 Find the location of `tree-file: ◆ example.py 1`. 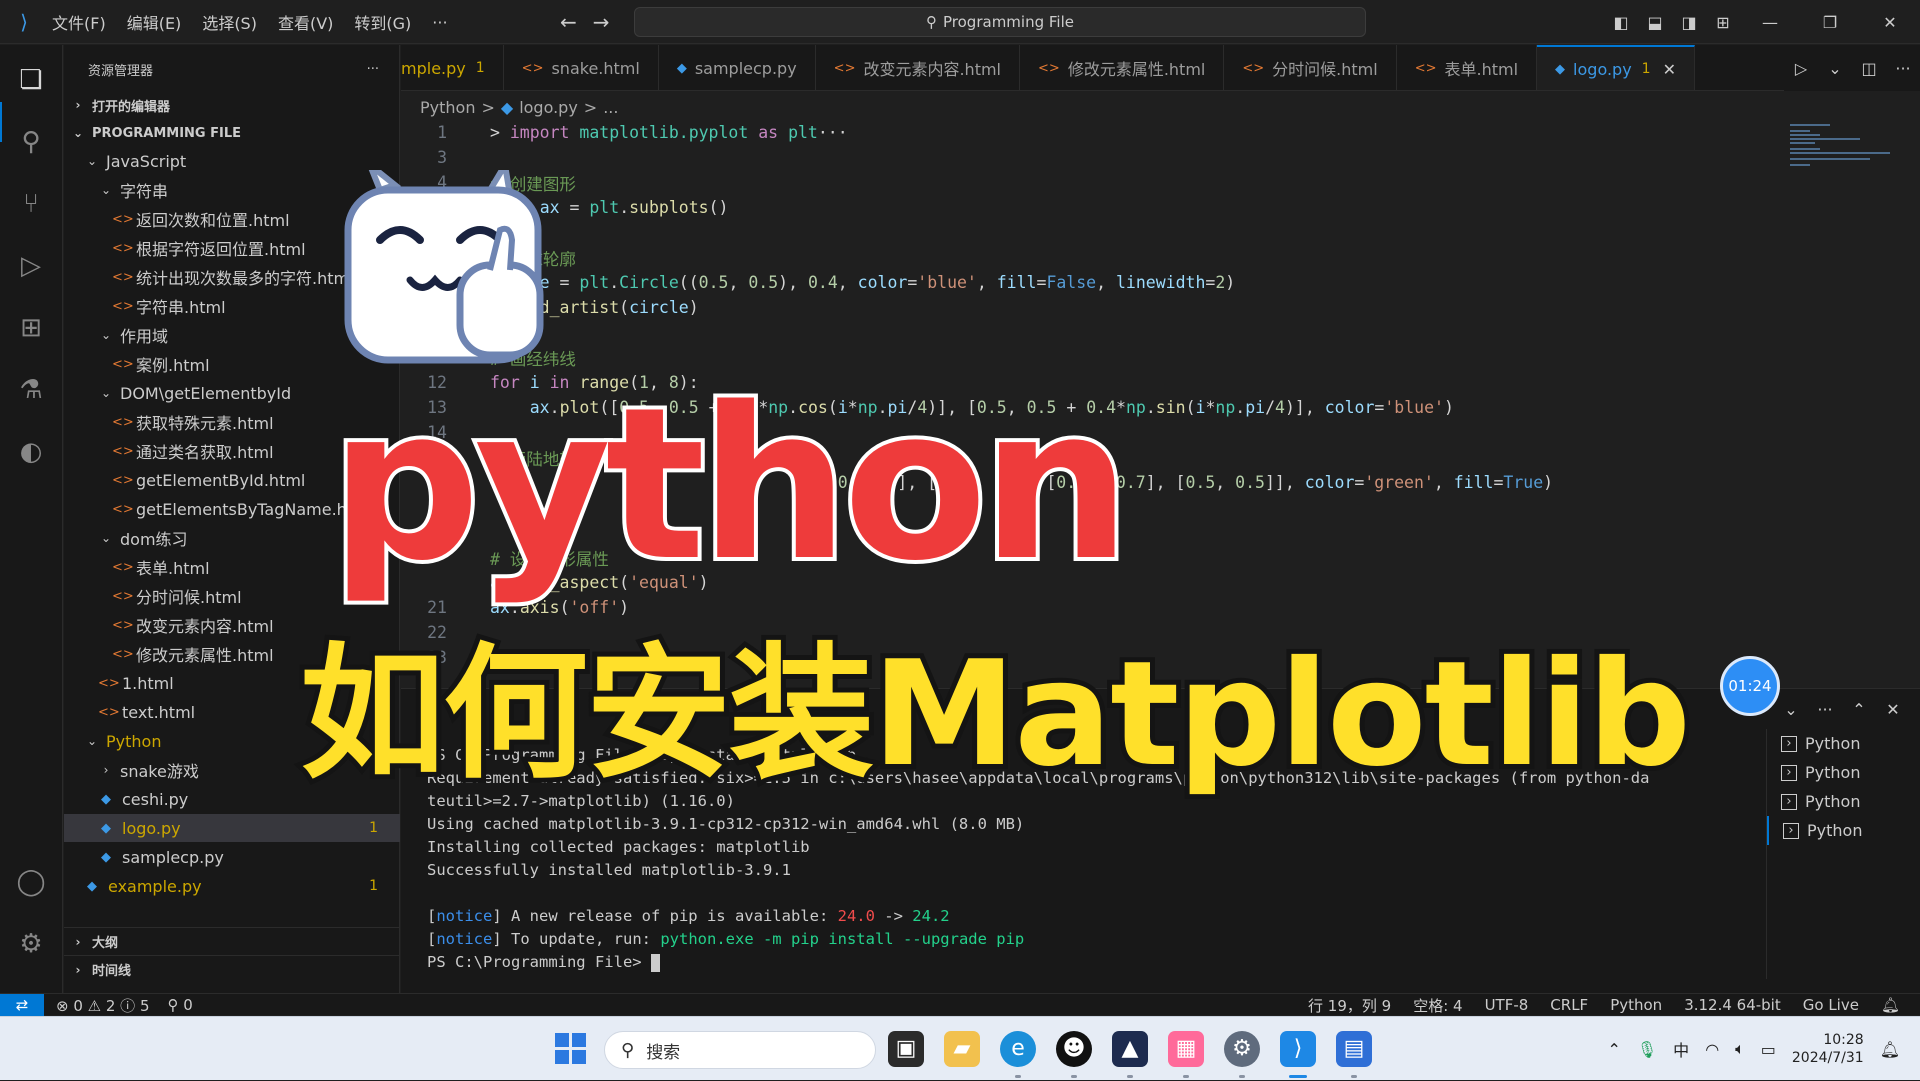

tree-file: ◆ example.py 1 is located at coordinates (232, 886).